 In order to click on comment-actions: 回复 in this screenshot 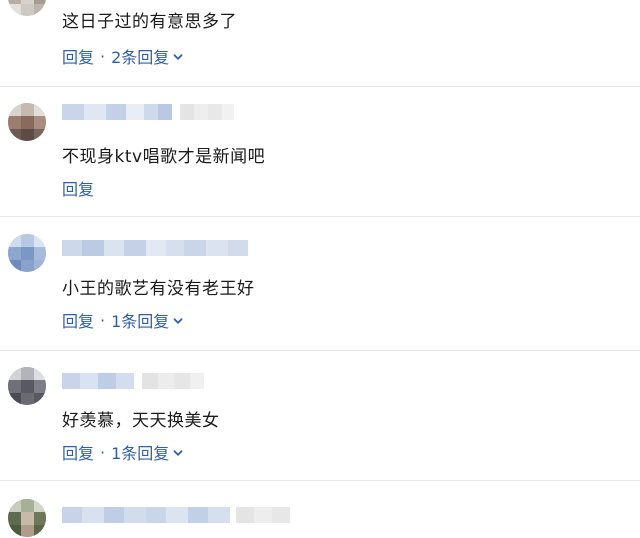, I will do `click(78, 188)`.